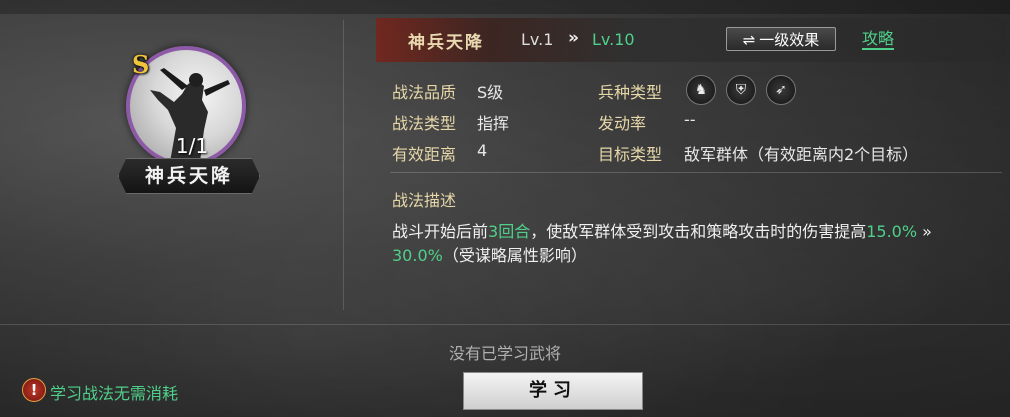 This screenshot has width=1010, height=417. What do you see at coordinates (749, 40) in the screenshot?
I see `swap-icon: ⇌` at bounding box center [749, 40].